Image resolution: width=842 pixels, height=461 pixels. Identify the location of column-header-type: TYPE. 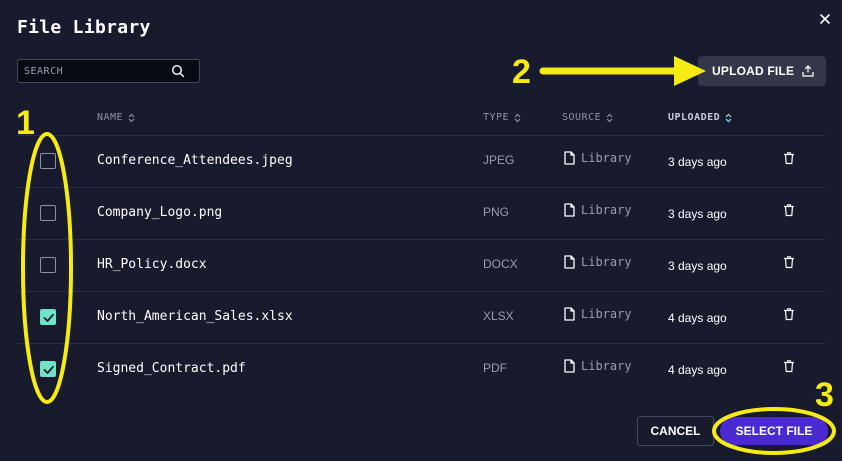
(502, 117).